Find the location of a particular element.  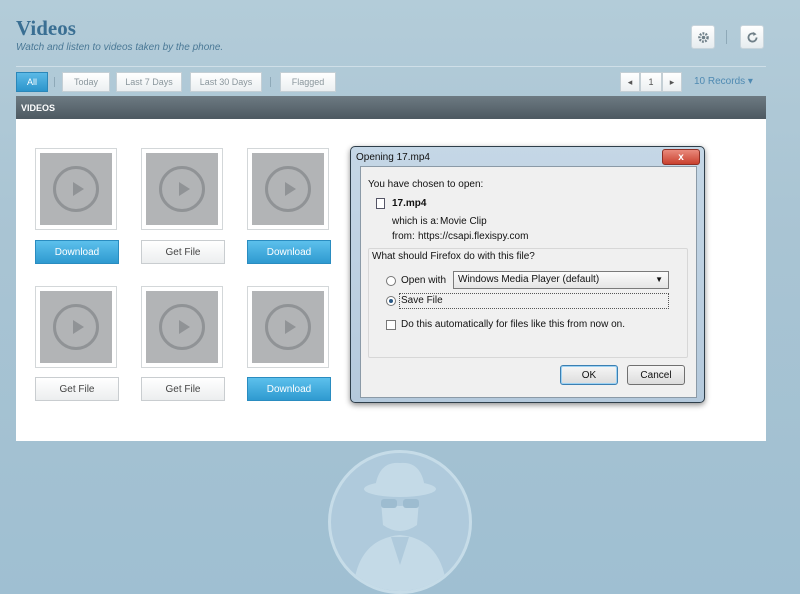

gear-icon is located at coordinates (703, 37).